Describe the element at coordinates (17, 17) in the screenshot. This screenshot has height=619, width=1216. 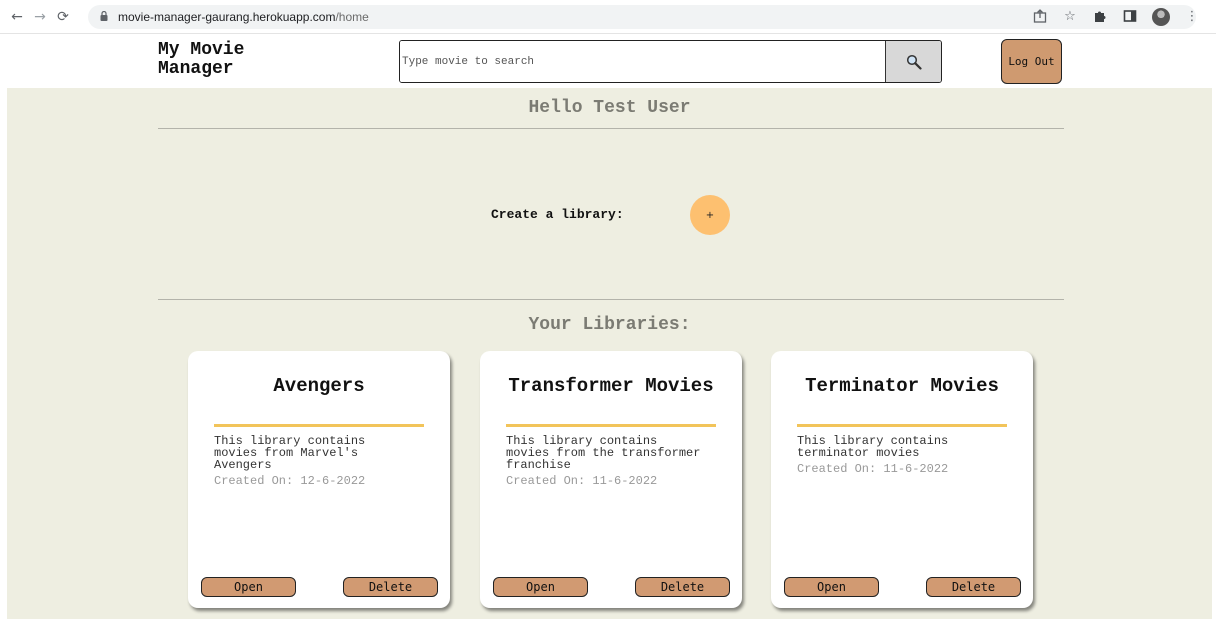
I see `back-icon: ←` at that location.